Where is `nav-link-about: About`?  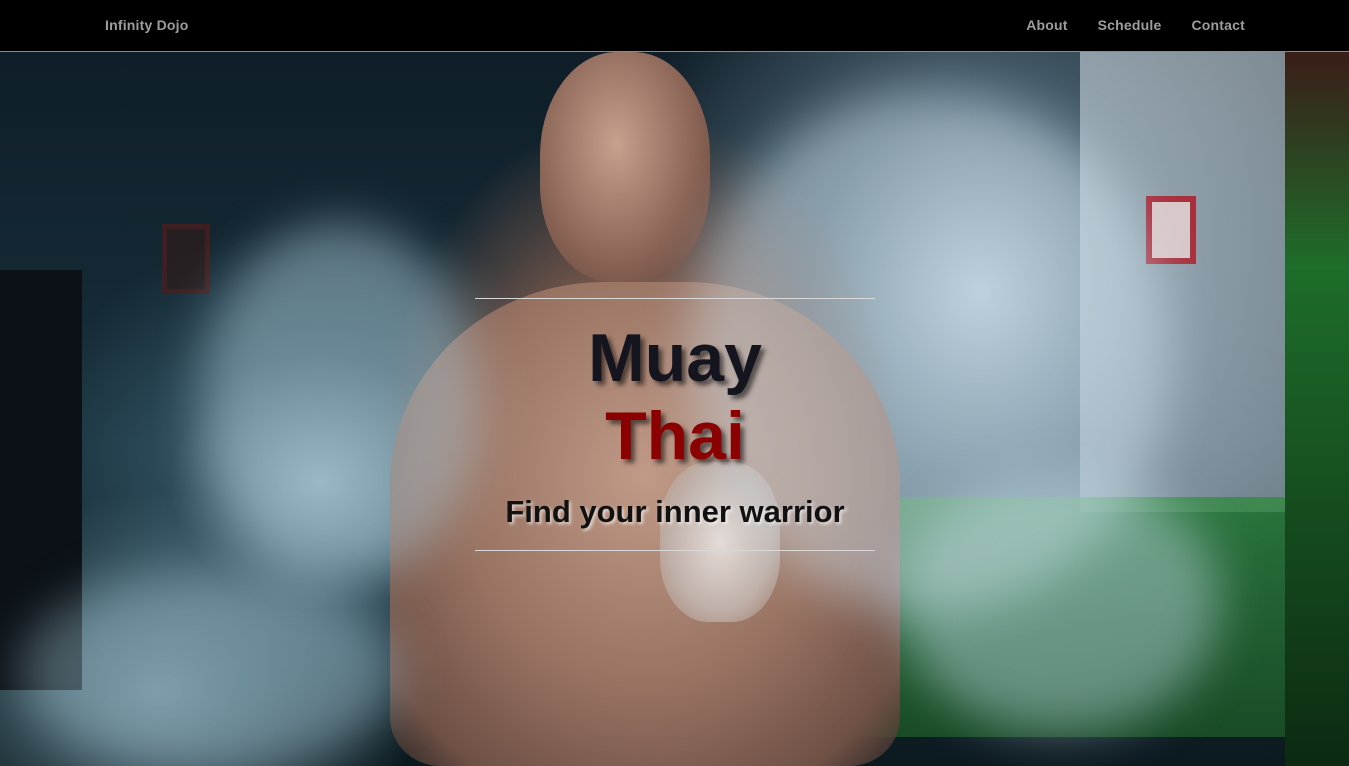 nav-link-about: About is located at coordinates (1046, 25).